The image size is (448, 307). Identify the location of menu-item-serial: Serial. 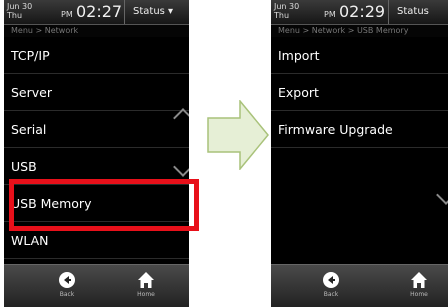
(96, 129).